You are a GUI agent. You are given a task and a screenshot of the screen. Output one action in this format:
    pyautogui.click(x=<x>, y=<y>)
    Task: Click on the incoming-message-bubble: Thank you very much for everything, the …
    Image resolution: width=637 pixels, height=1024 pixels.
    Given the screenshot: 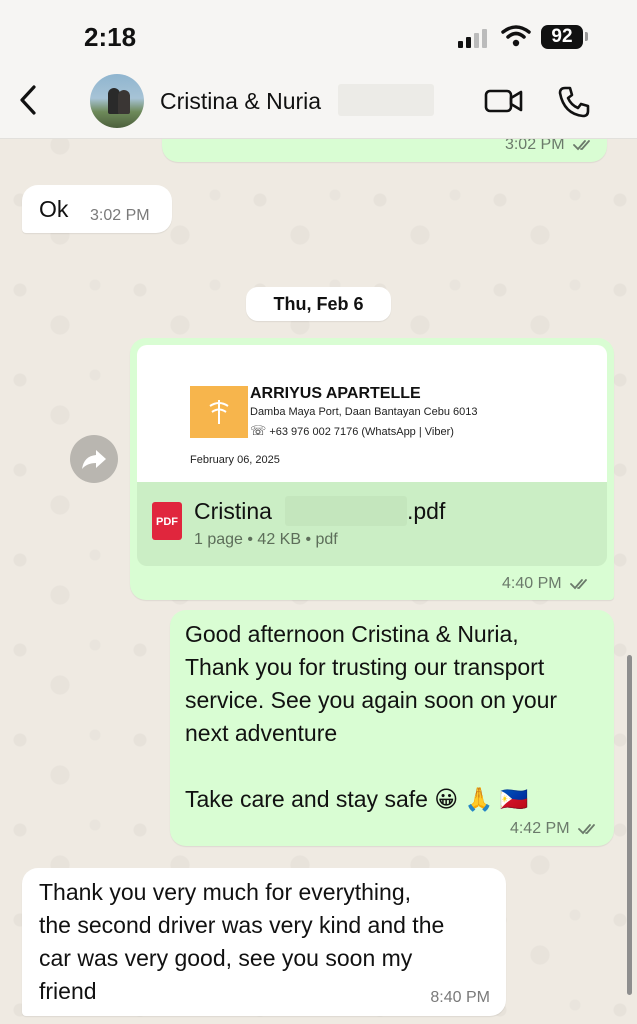 What is the action you would take?
    pyautogui.click(x=264, y=942)
    